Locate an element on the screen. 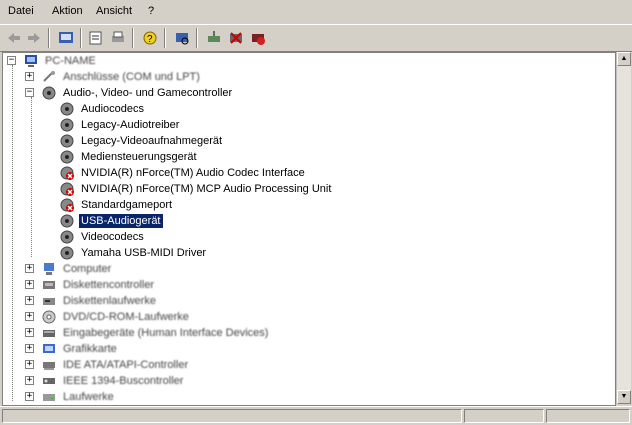 The height and width of the screenshot is (425, 632). menu-ansicht: Ansicht is located at coordinates (114, 11).